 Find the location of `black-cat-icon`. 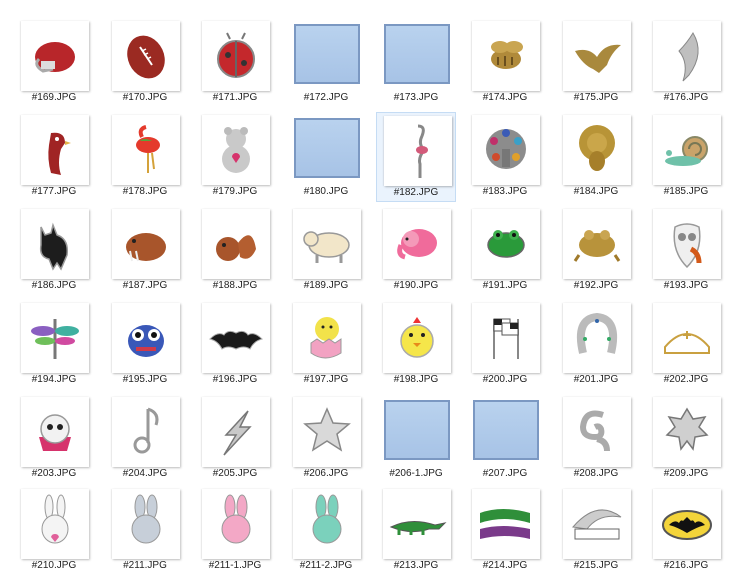

black-cat-icon is located at coordinates (54, 246).